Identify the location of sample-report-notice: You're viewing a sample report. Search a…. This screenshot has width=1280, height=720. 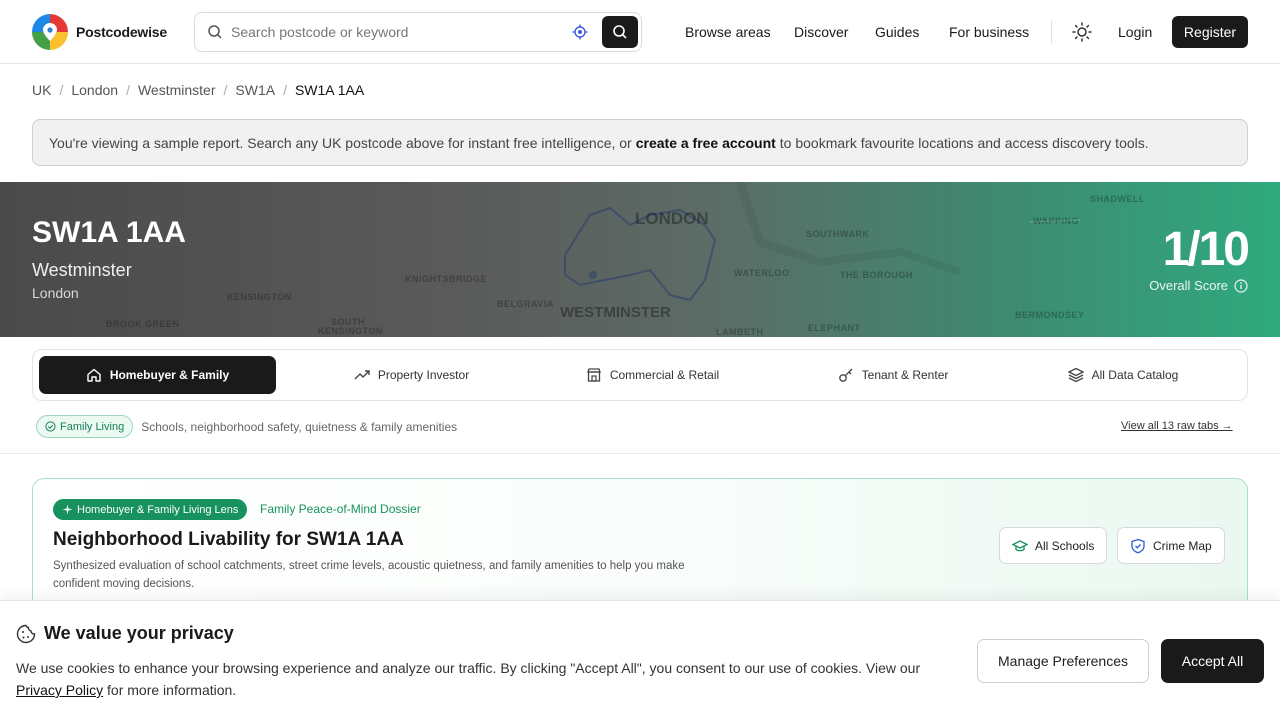
(640, 142).